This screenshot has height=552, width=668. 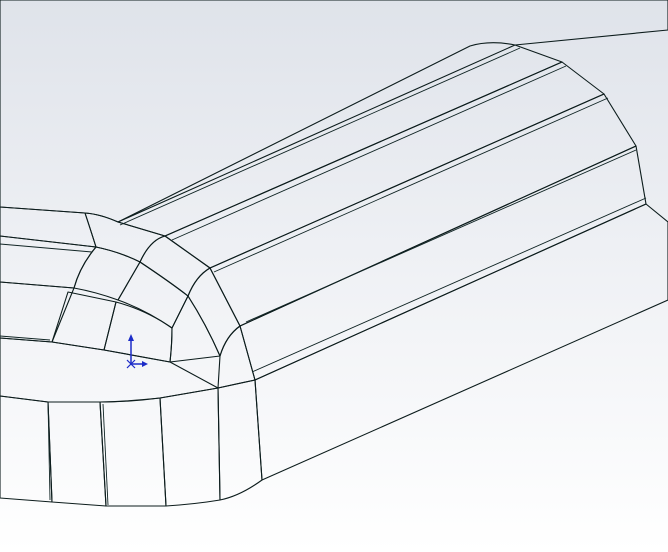 I want to click on coordinate-triad-icon, so click(x=137, y=351).